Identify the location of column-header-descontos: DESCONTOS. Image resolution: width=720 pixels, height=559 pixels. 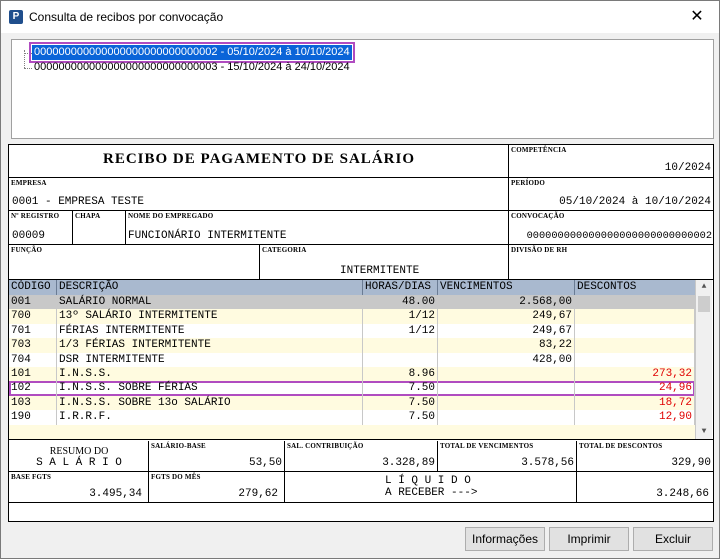
(635, 287).